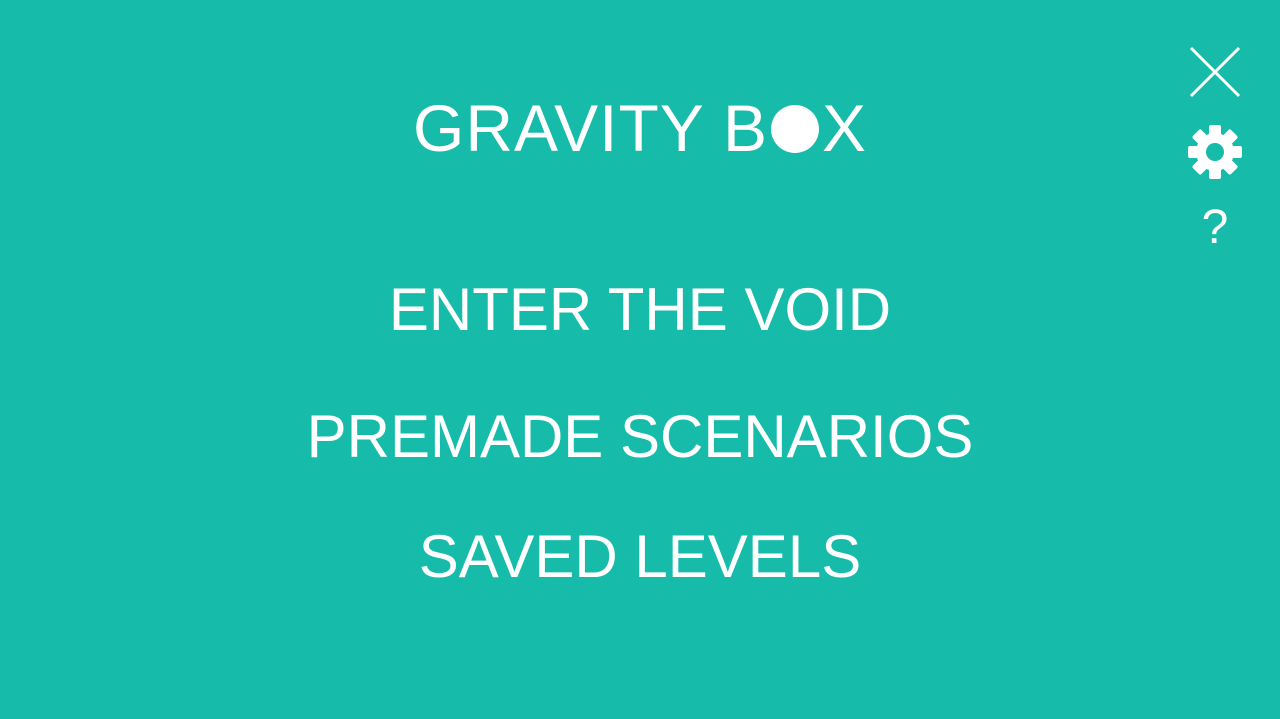 This screenshot has height=719, width=1280. What do you see at coordinates (794, 129) in the screenshot?
I see `title-ball-icon` at bounding box center [794, 129].